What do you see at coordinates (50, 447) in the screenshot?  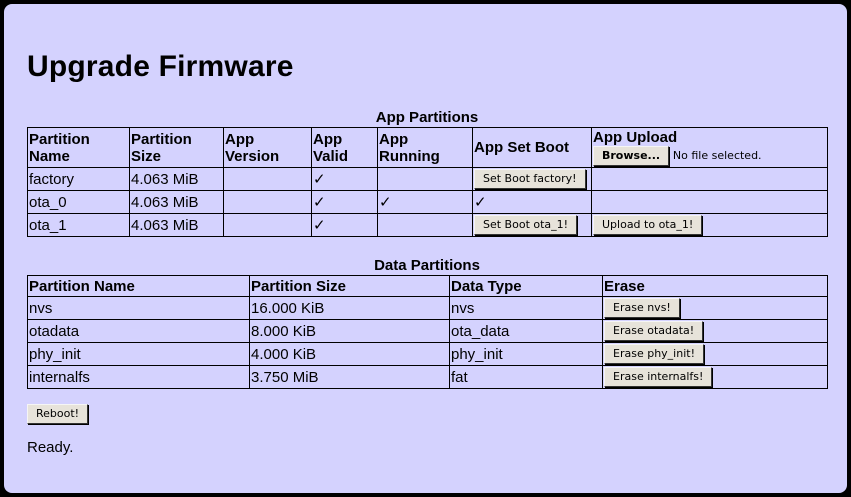 I see `status-text: Ready.` at bounding box center [50, 447].